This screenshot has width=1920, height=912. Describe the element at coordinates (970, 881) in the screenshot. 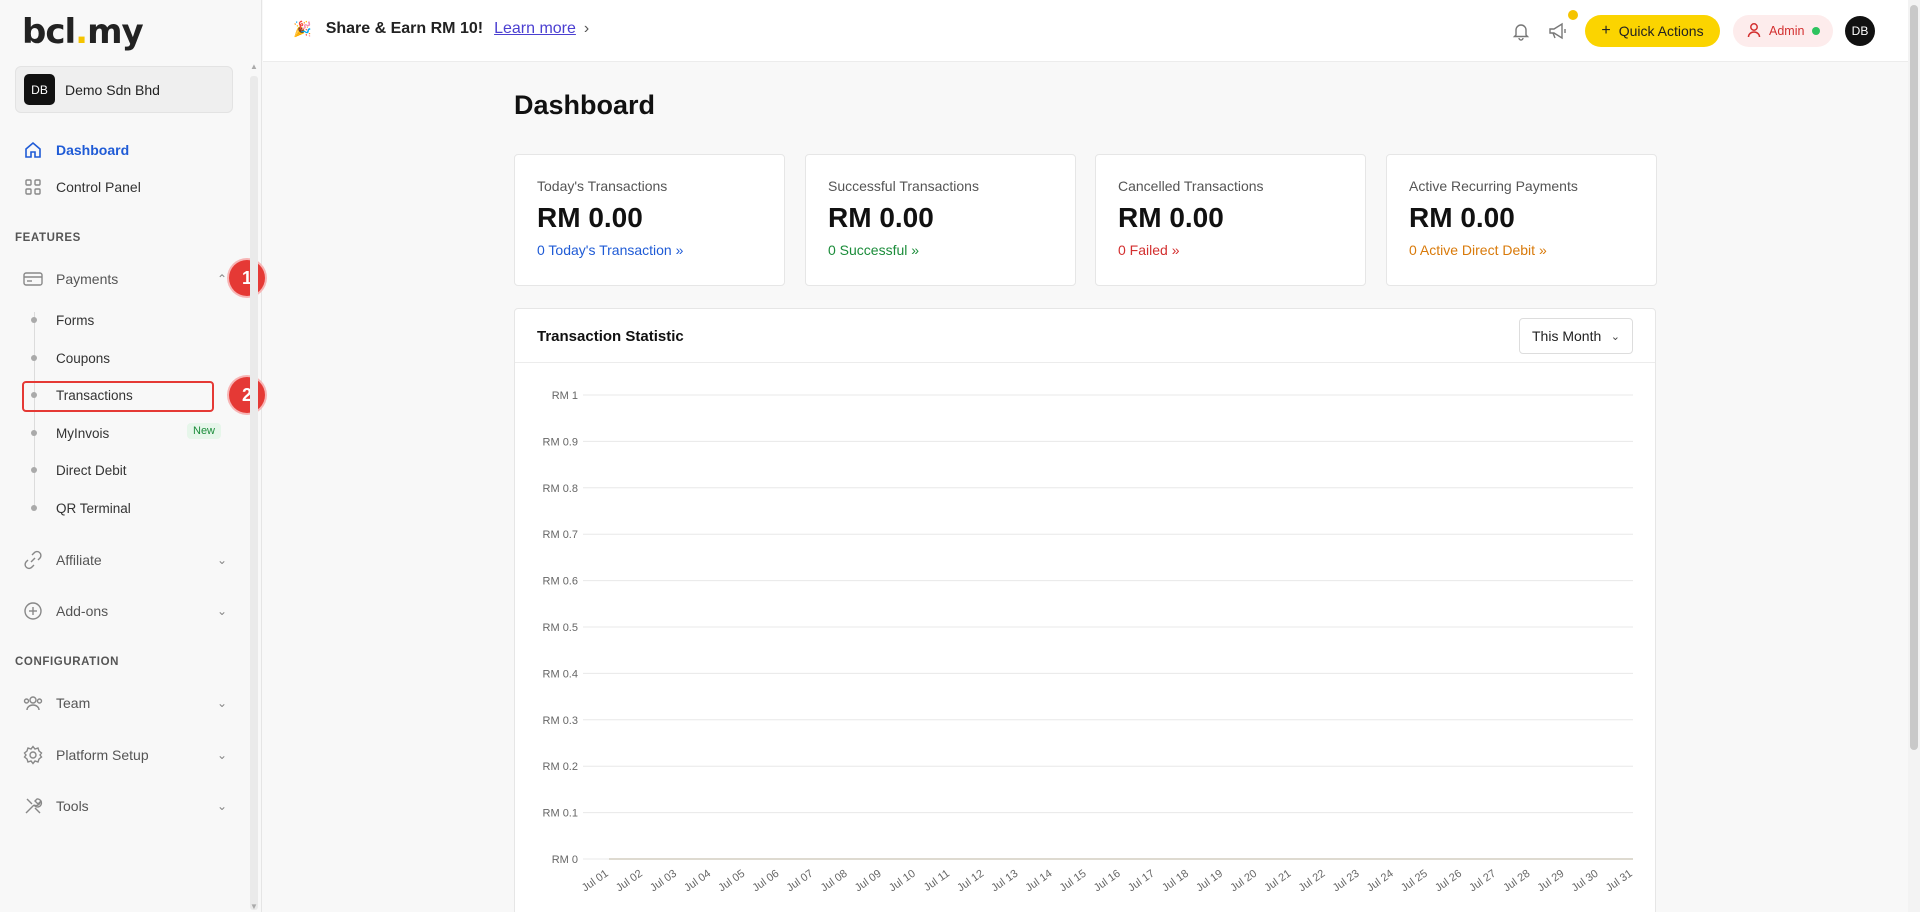

I see `x-tick-label: Jul 12` at that location.